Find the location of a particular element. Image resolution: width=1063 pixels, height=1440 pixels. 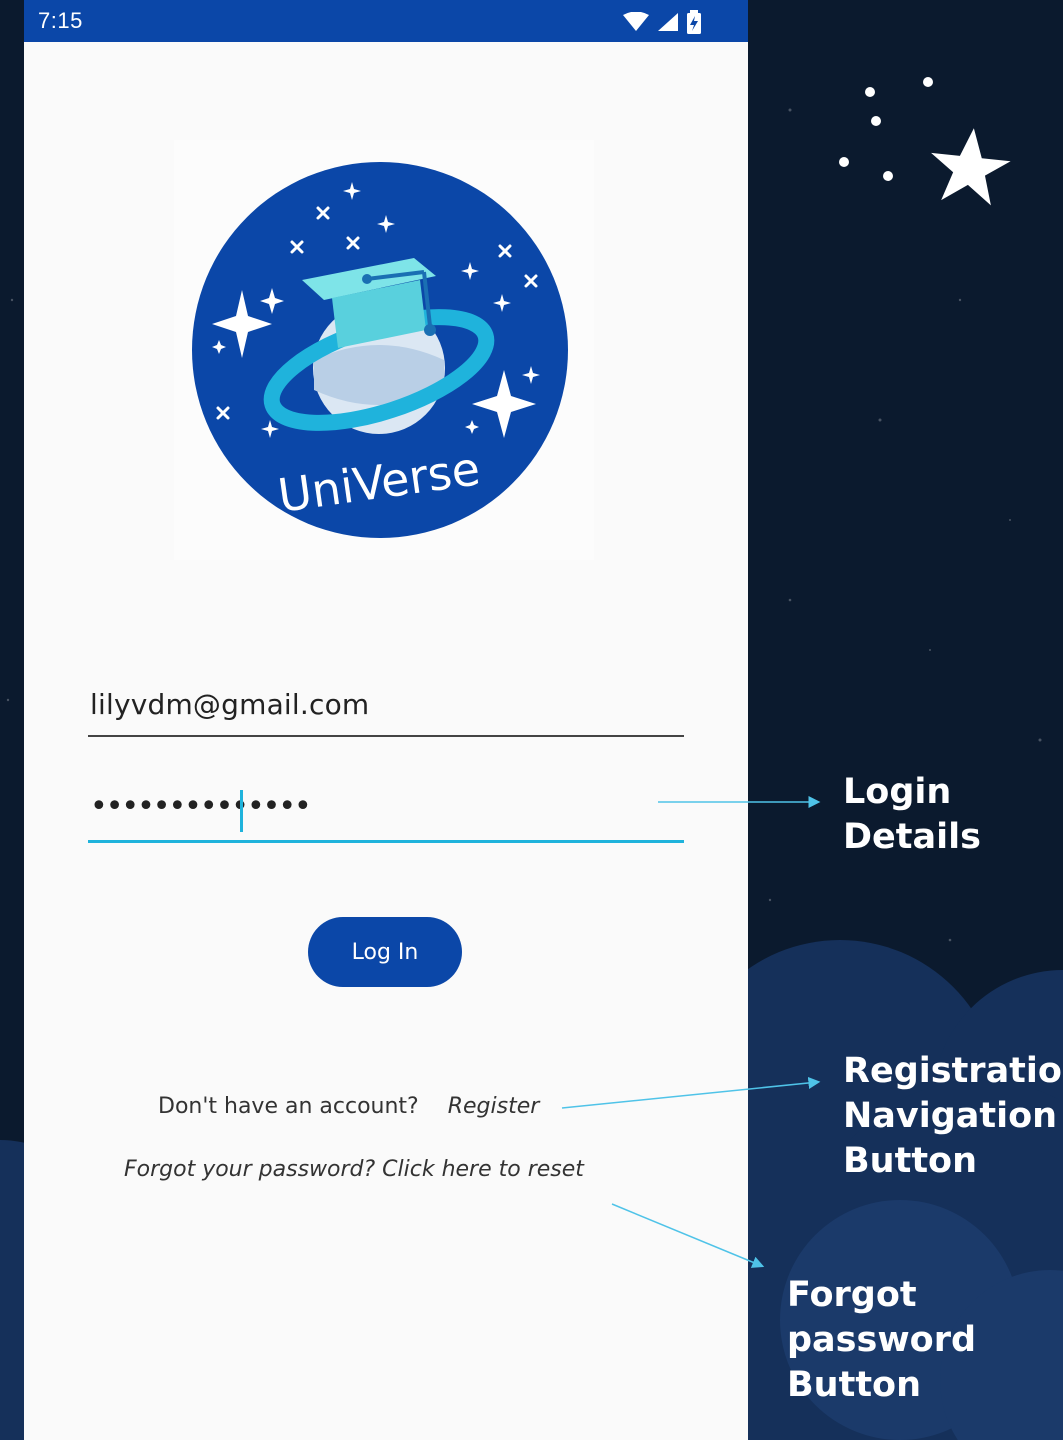

star-decoration-icon is located at coordinates (925, 141).